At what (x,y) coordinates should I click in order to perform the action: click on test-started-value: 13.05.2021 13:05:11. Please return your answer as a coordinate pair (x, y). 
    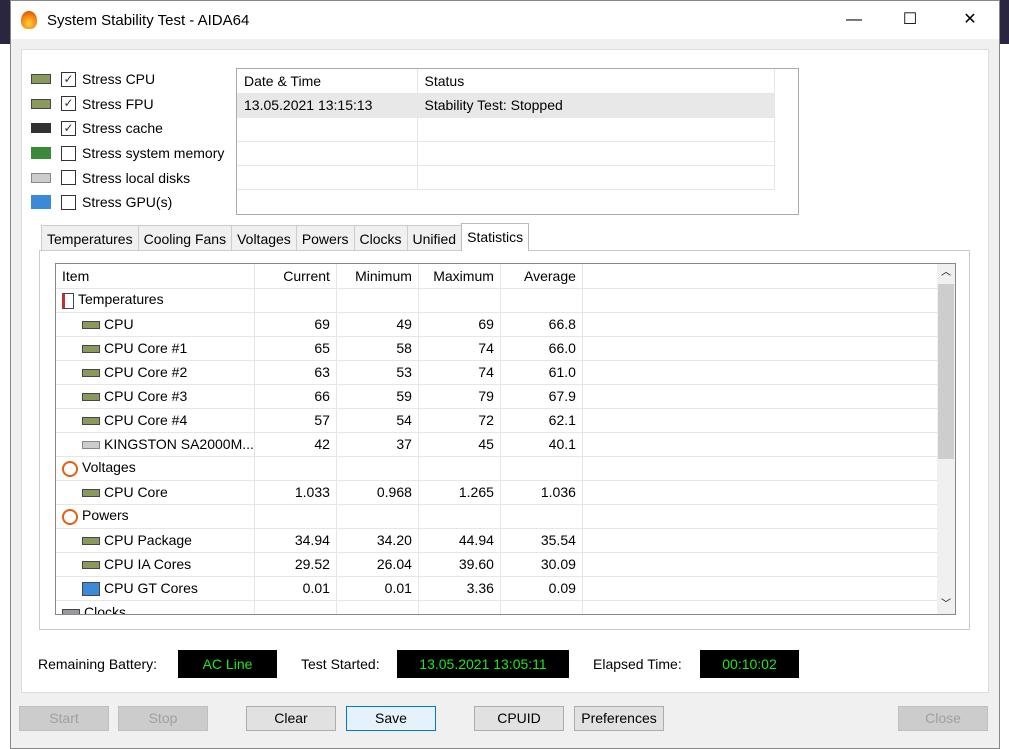
    Looking at the image, I should click on (483, 664).